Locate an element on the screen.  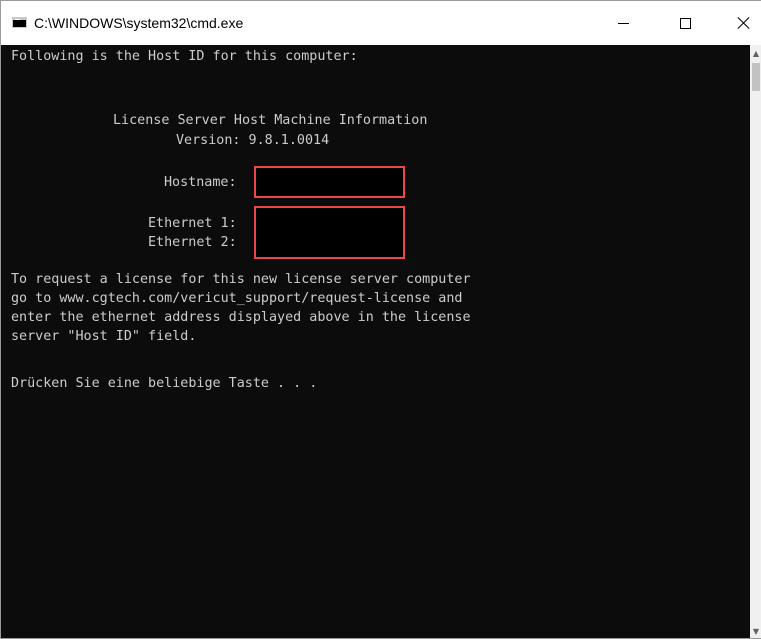
close-button is located at coordinates (741, 23).